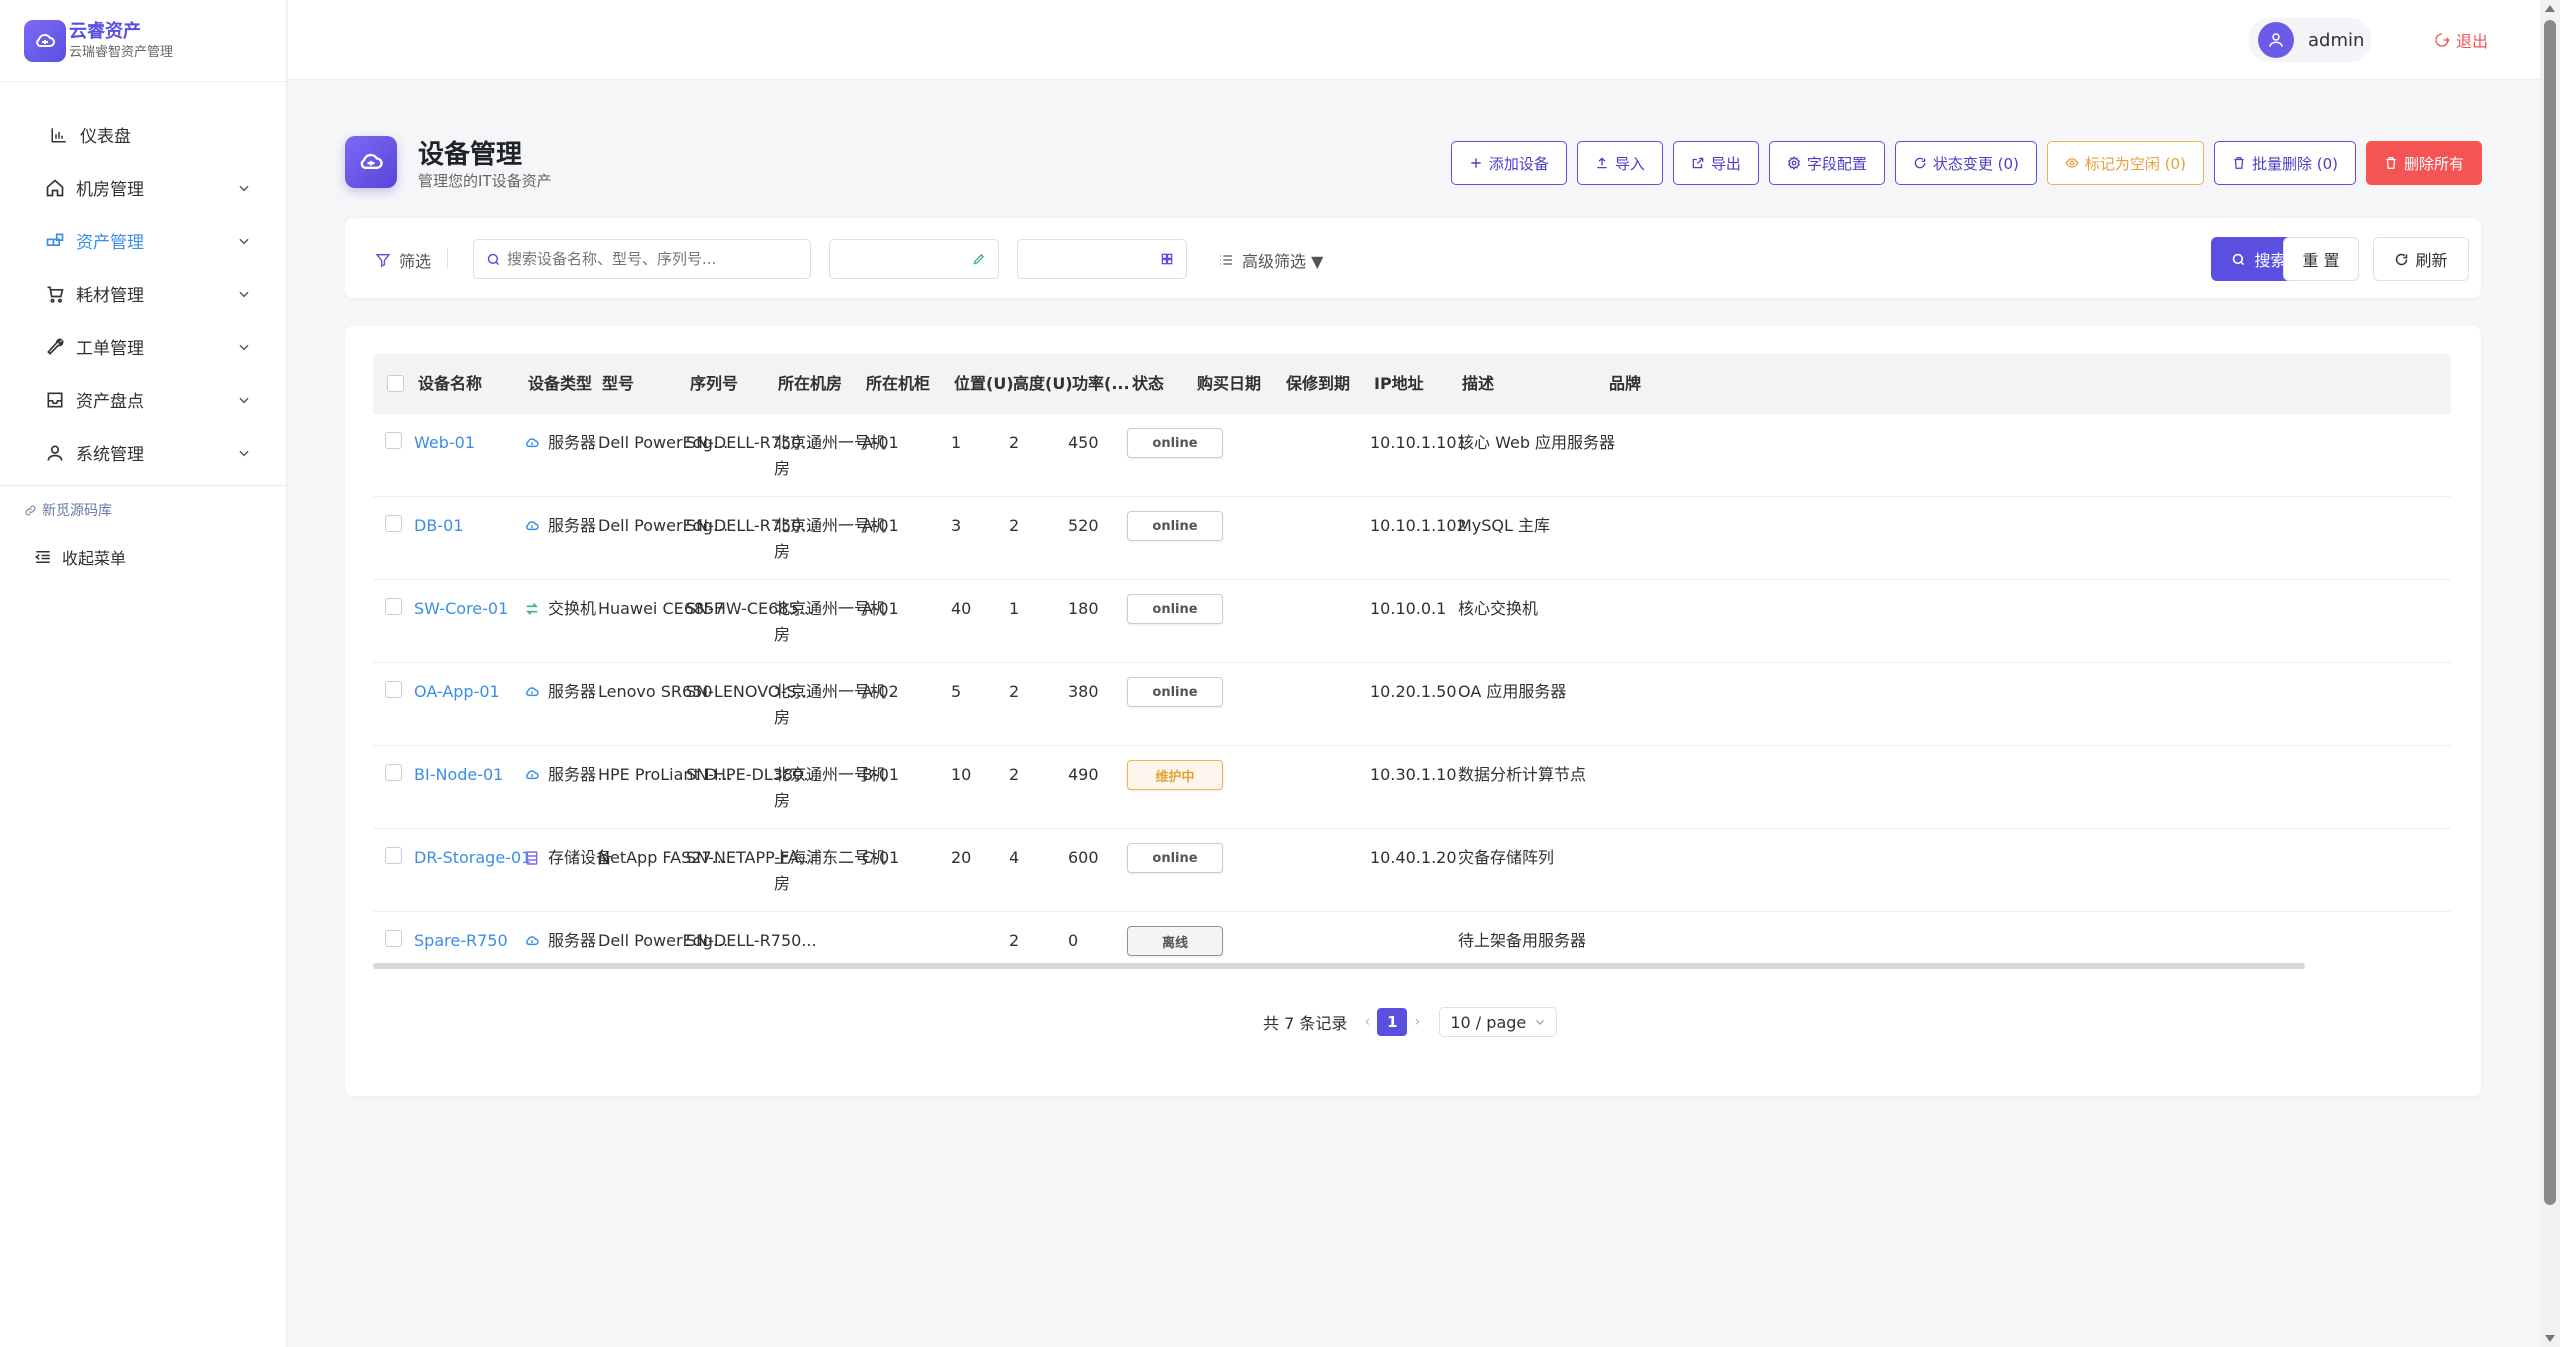 This screenshot has height=1347, width=2560. I want to click on column-header: 保修到期, so click(1318, 384).